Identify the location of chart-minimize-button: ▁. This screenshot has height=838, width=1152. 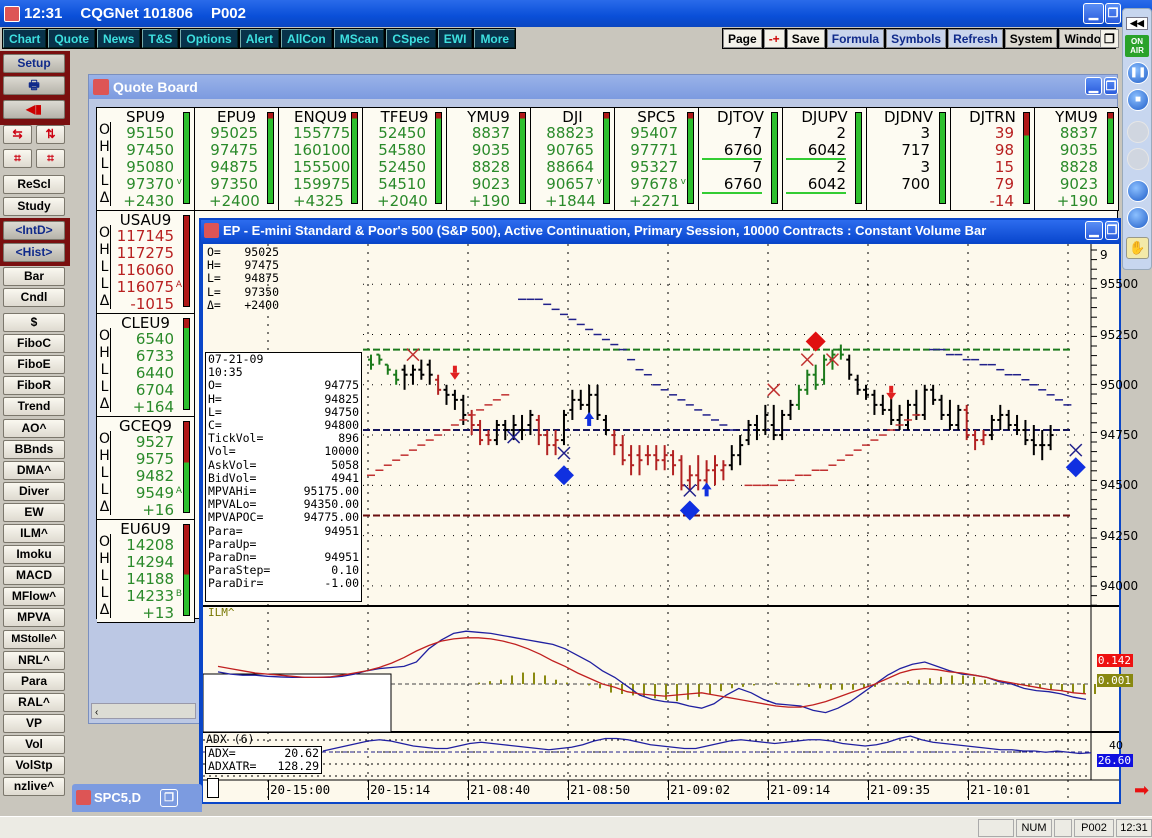
(1094, 230).